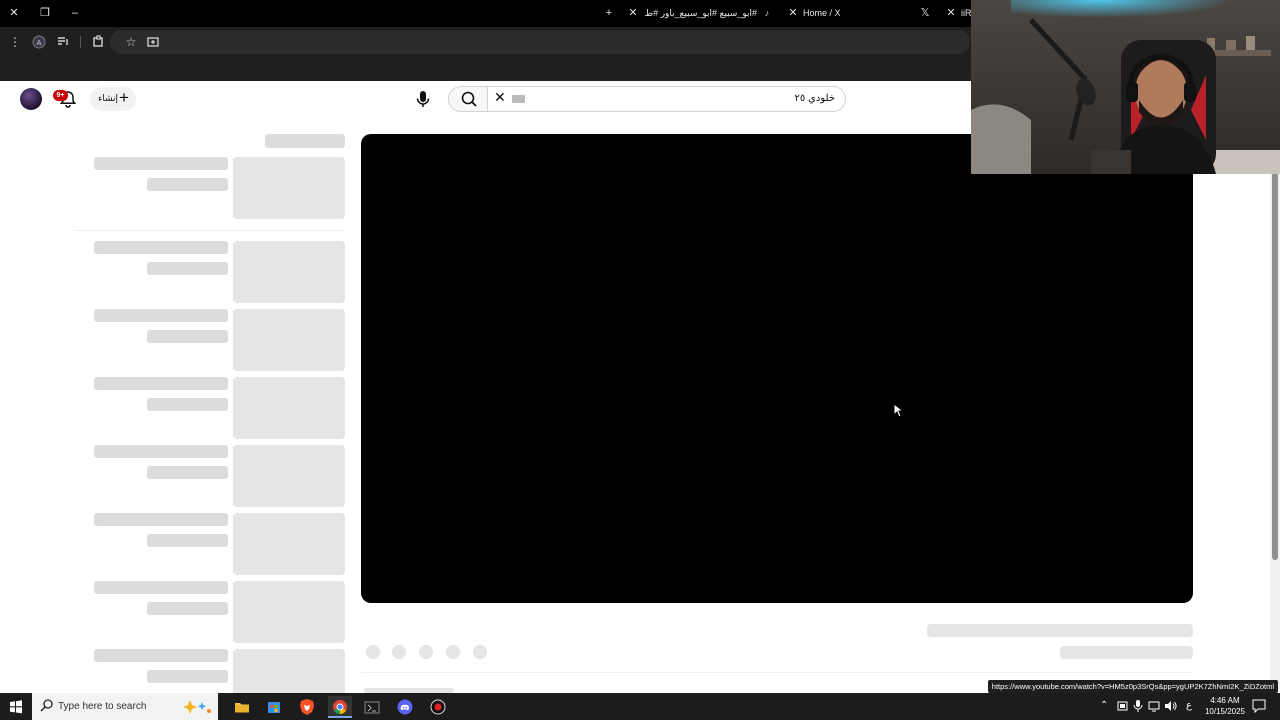  I want to click on keyboard-icon, so click(518, 99).